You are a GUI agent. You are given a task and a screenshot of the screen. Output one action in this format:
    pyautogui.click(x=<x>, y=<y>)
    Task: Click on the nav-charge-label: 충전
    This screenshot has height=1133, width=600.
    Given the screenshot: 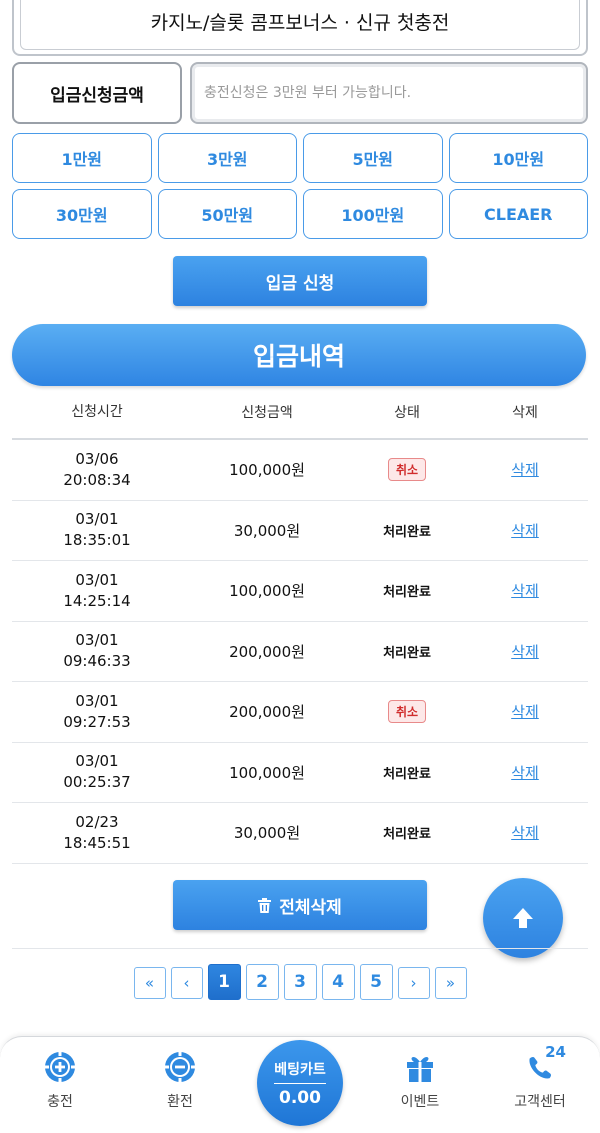 What is the action you would take?
    pyautogui.click(x=60, y=1102)
    